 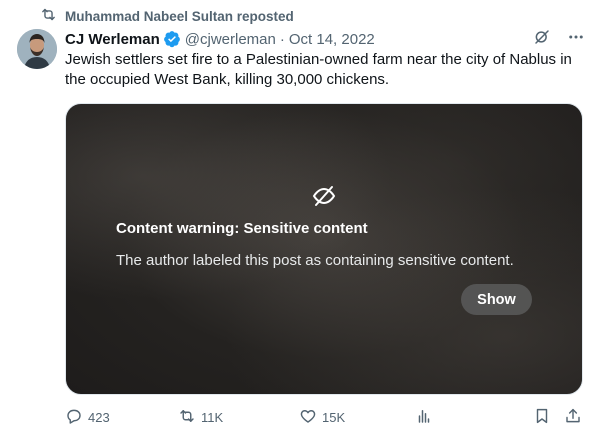 I want to click on action-bar: 423 11K 15K, so click(x=325, y=417).